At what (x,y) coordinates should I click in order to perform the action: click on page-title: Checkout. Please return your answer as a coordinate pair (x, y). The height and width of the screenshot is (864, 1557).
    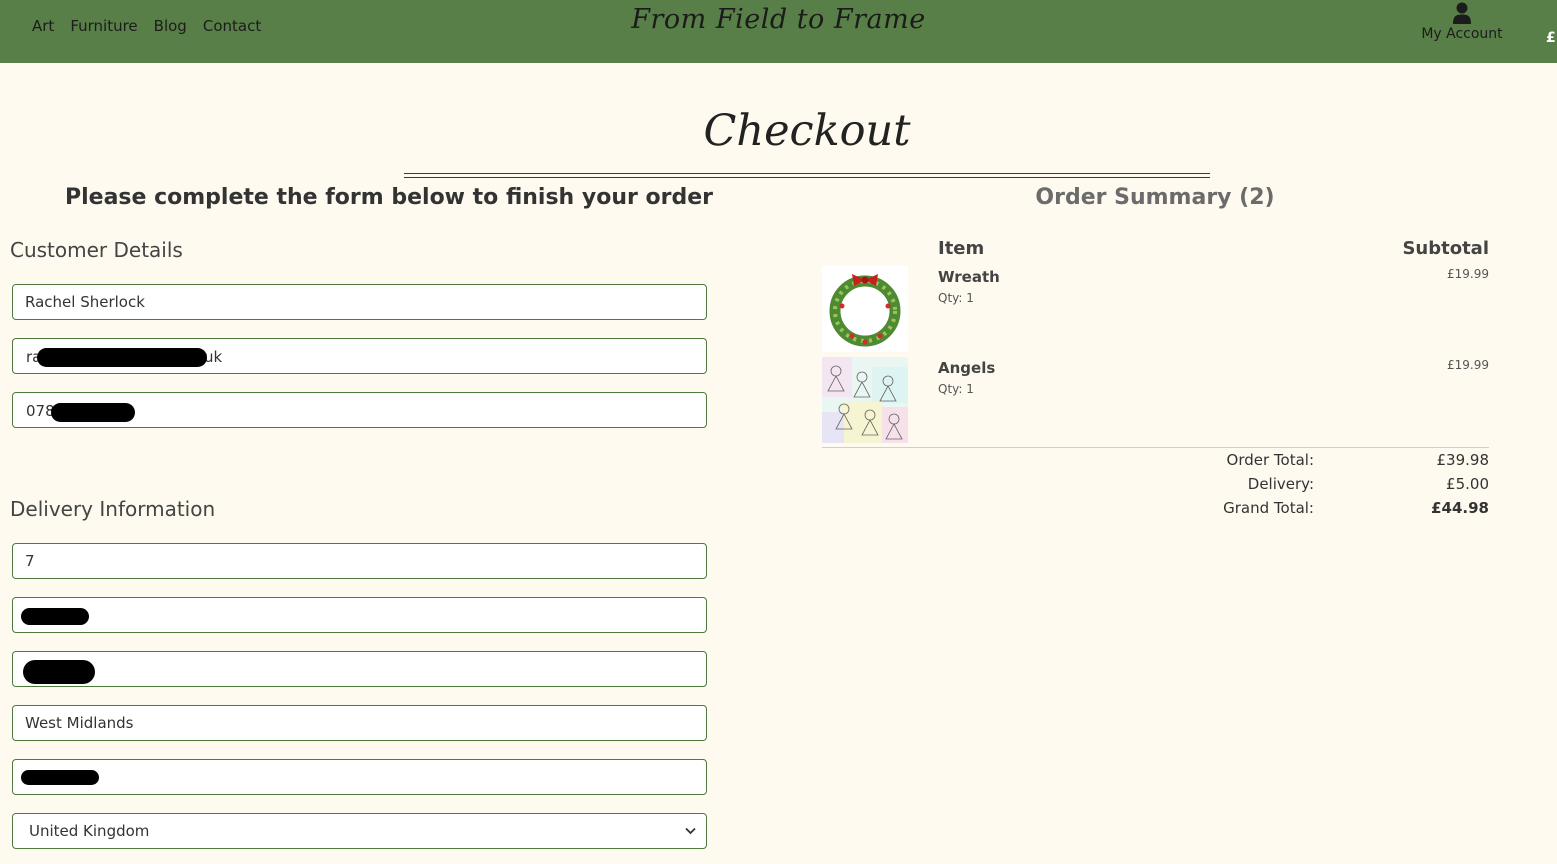
    Looking at the image, I should click on (807, 131).